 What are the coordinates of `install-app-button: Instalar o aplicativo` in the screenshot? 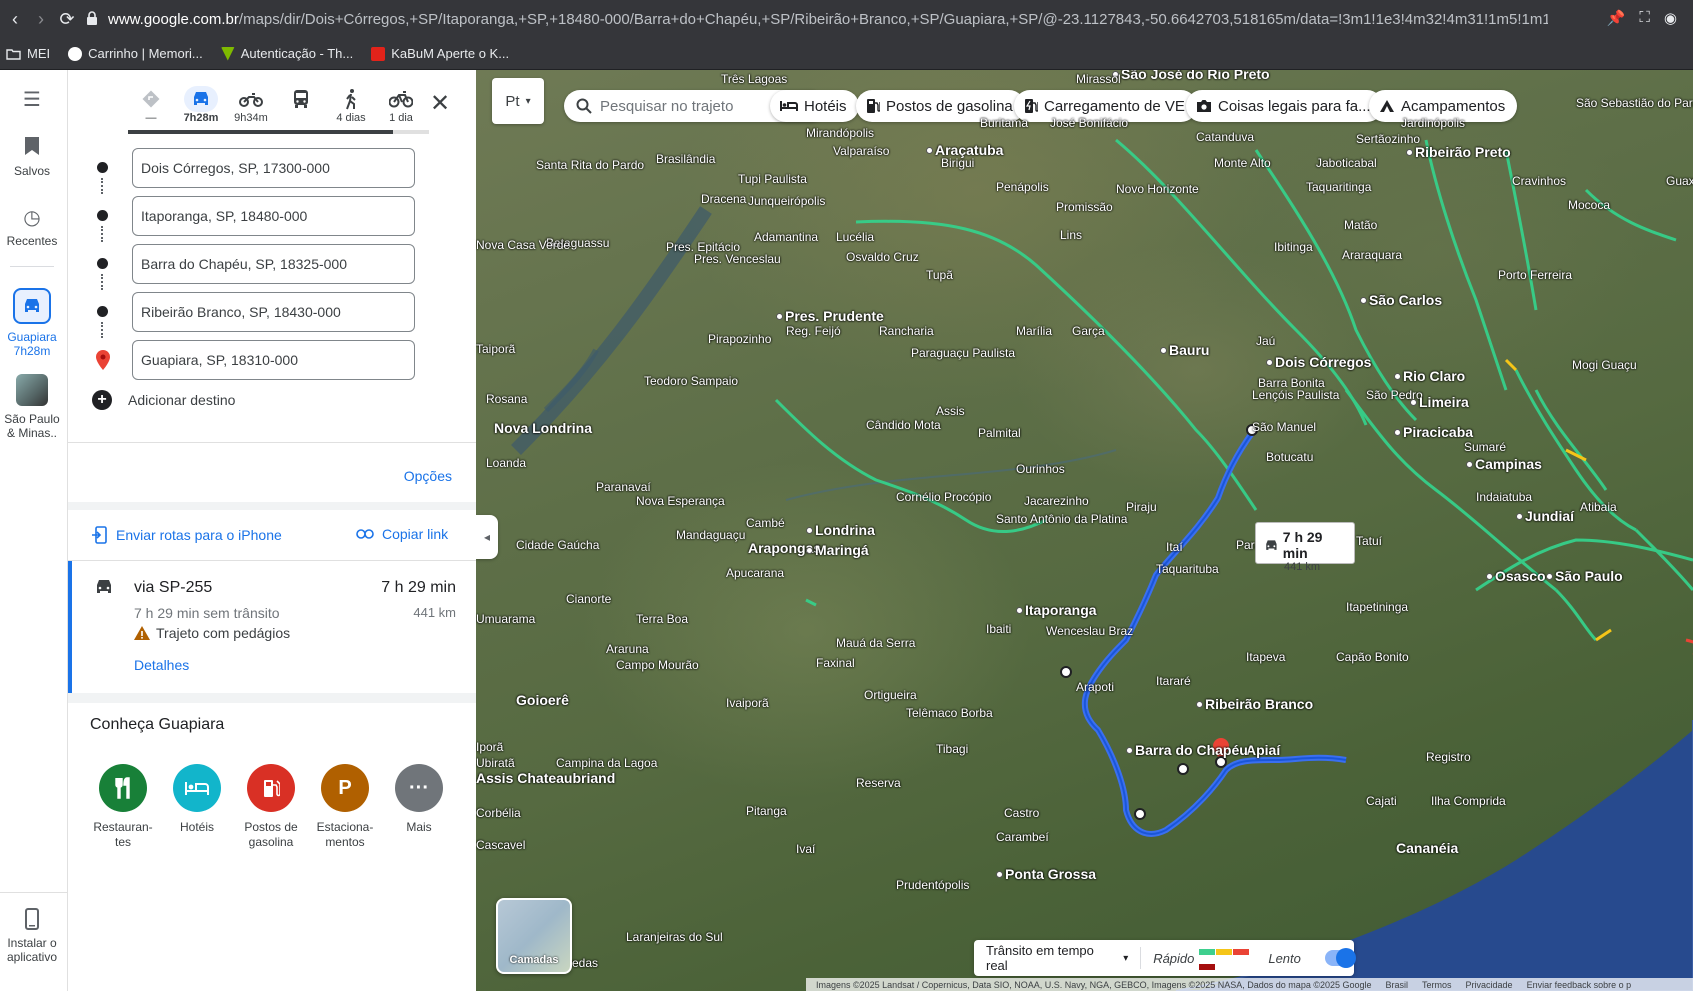 It's located at (32, 936).